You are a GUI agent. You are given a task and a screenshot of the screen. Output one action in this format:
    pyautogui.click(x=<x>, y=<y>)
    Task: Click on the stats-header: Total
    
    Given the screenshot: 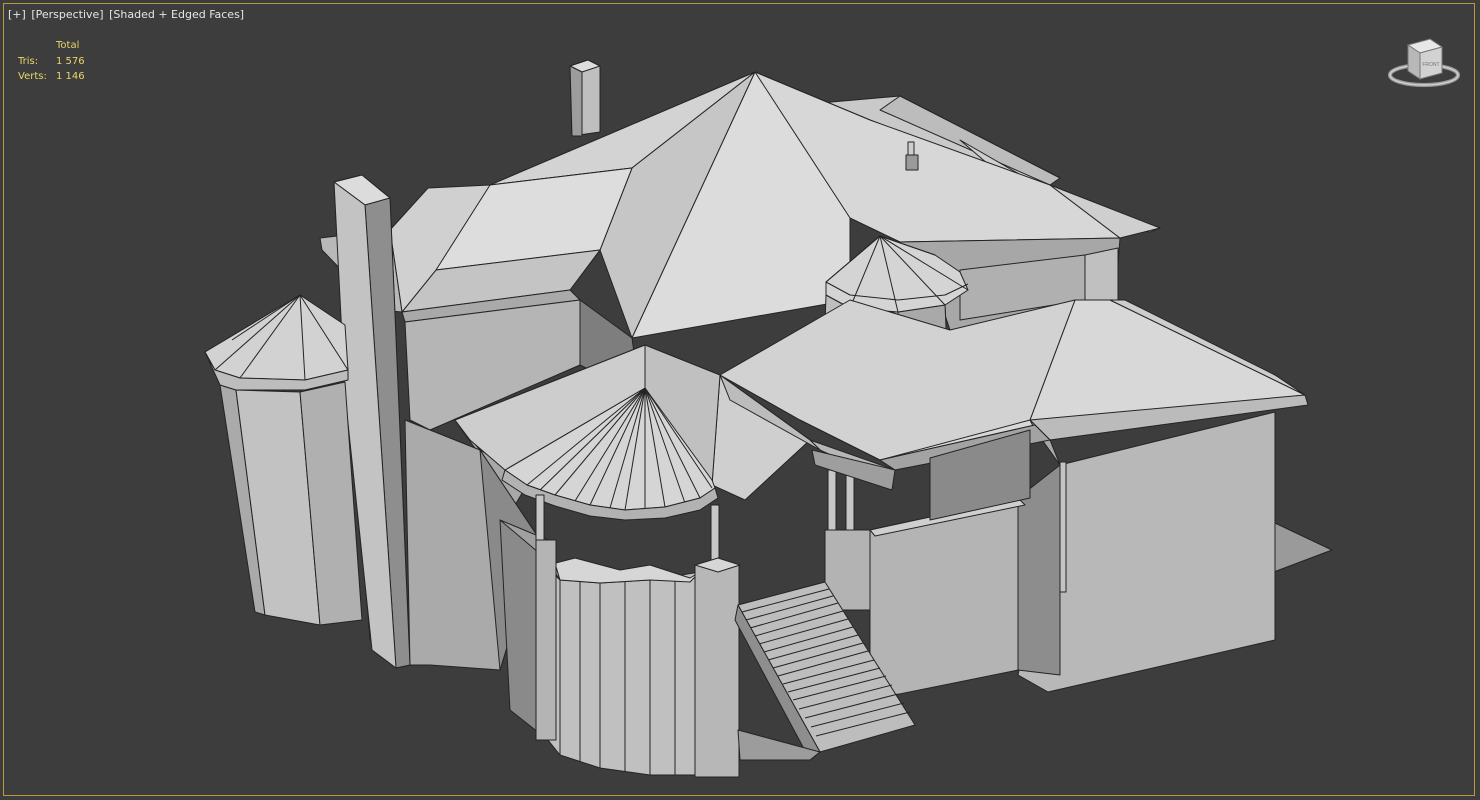 What is the action you would take?
    pyautogui.click(x=68, y=45)
    